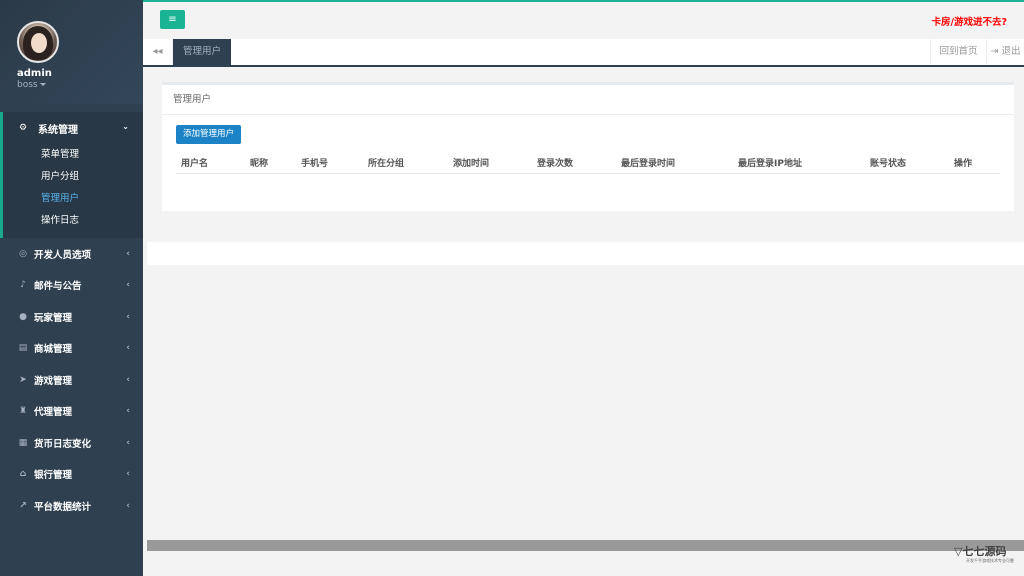 Image resolution: width=1024 pixels, height=576 pixels. I want to click on watermark-subtext: 开发千手游戏技术专业可靠, so click(990, 560).